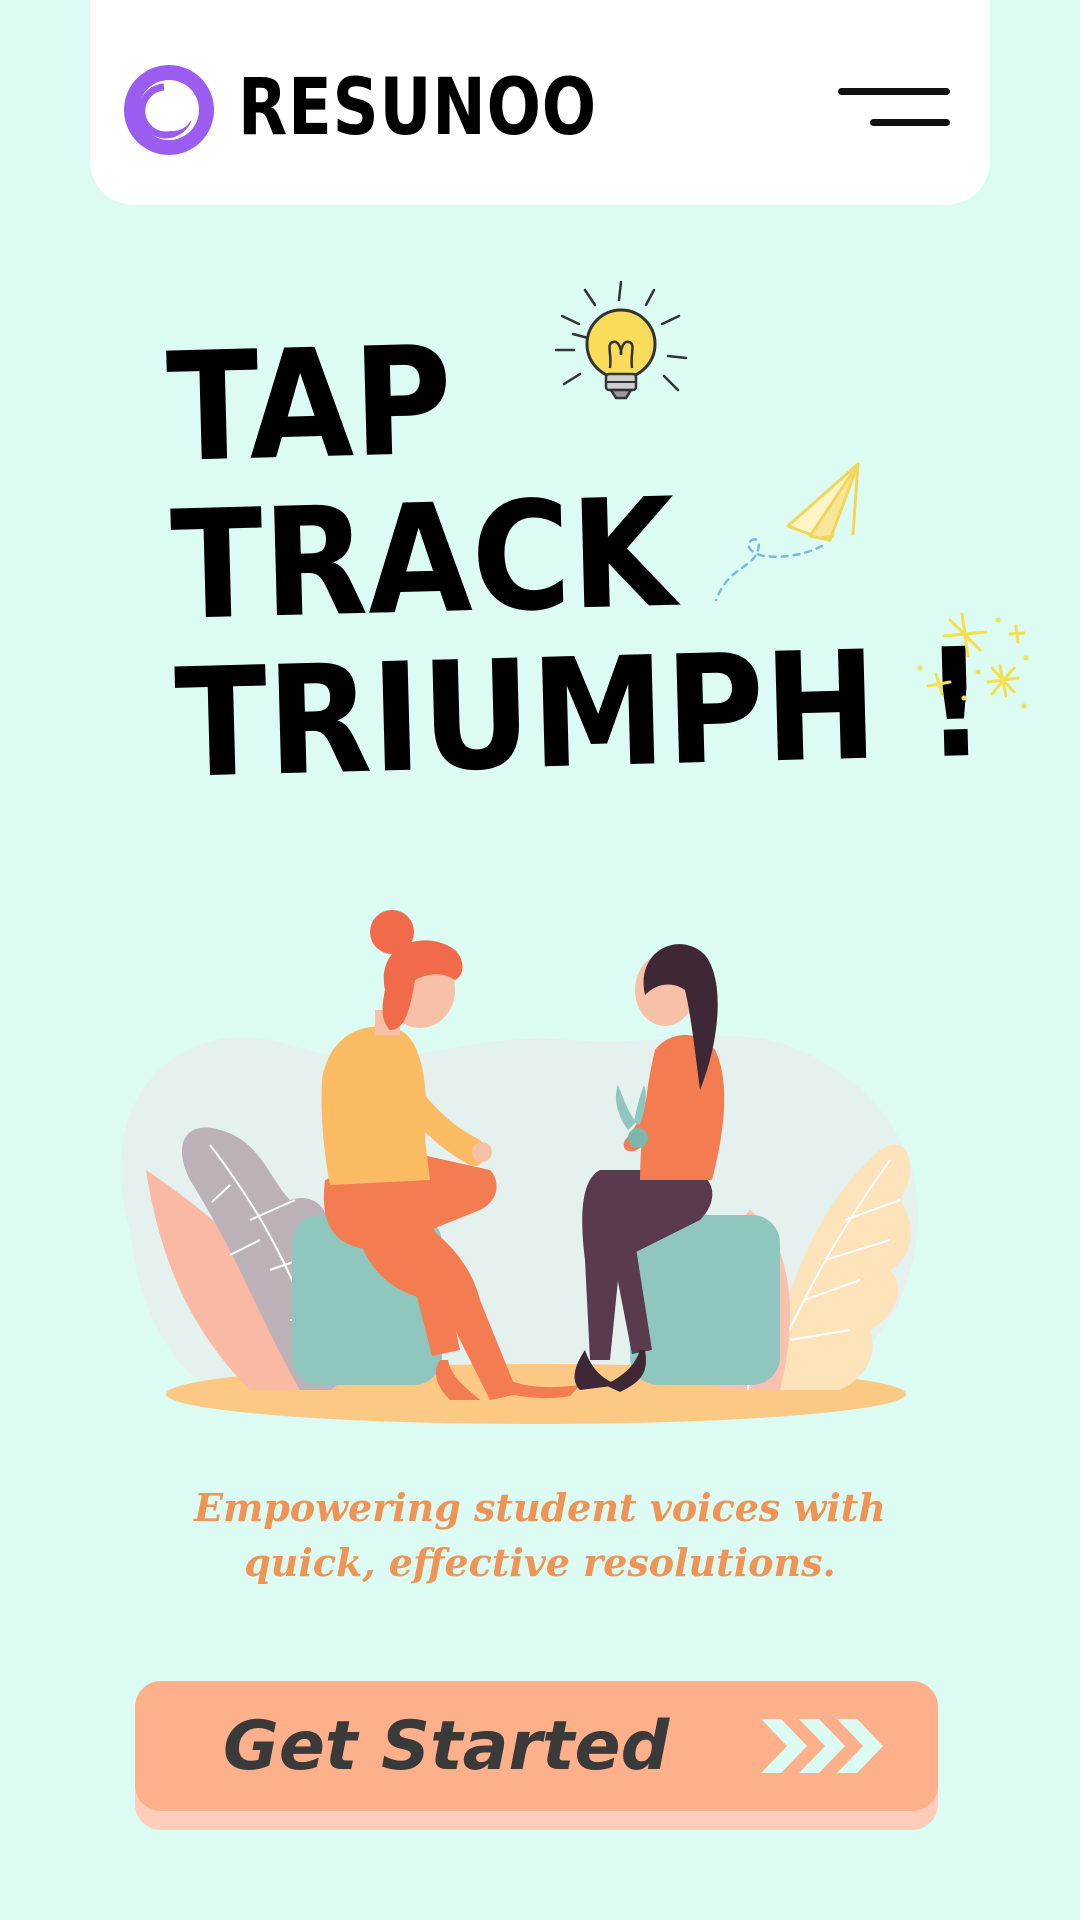  Describe the element at coordinates (169, 110) in the screenshot. I see `ring-logo-icon` at that location.